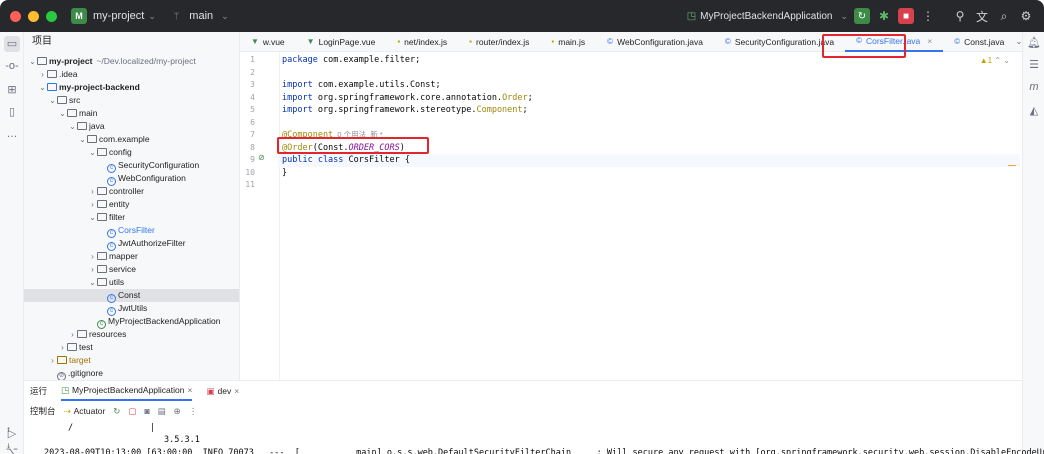 The image size is (1044, 454). I want to click on tree-item: ⌄ filter, so click(131, 217).